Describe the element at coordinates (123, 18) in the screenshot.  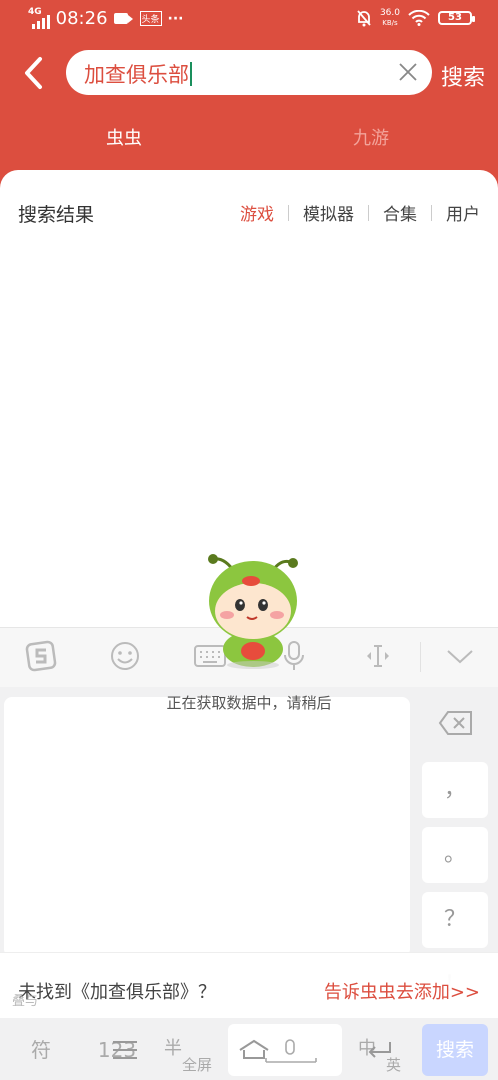
I see `video-icon` at that location.